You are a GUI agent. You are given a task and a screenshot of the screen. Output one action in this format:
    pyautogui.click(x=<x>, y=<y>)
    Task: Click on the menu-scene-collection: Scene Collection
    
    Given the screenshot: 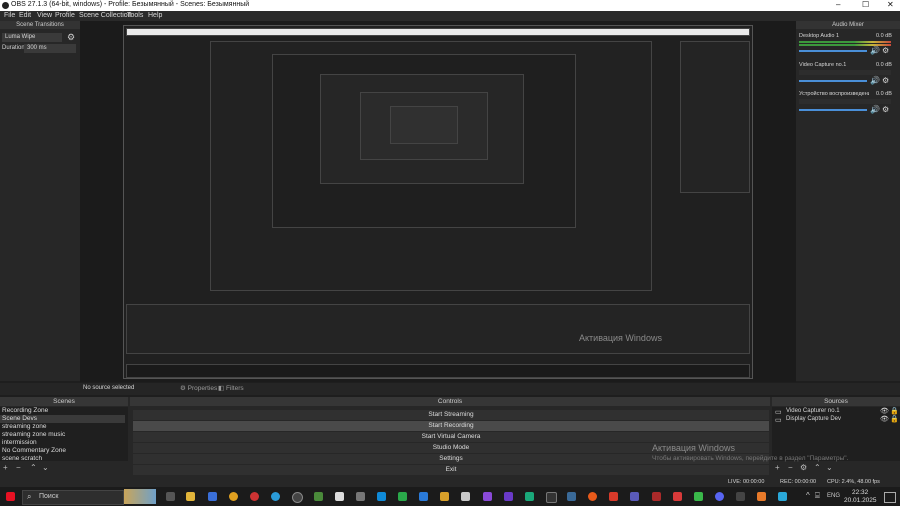 What is the action you would take?
    pyautogui.click(x=105, y=15)
    